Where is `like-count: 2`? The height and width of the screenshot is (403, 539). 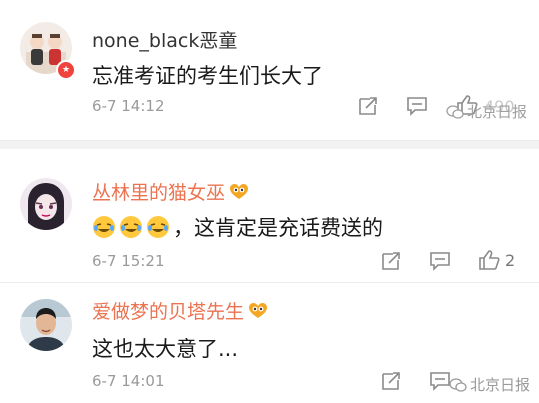
like-count: 2 is located at coordinates (510, 260).